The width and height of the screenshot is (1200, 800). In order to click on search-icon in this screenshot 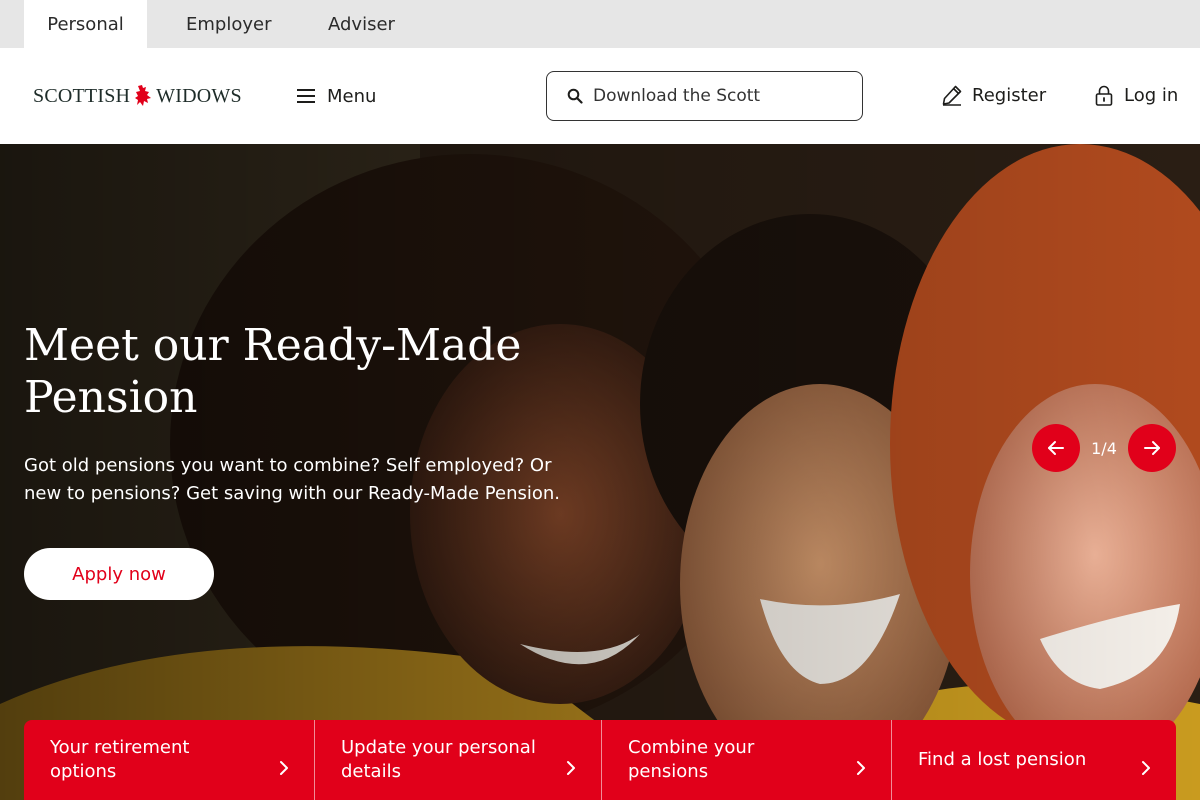, I will do `click(575, 96)`.